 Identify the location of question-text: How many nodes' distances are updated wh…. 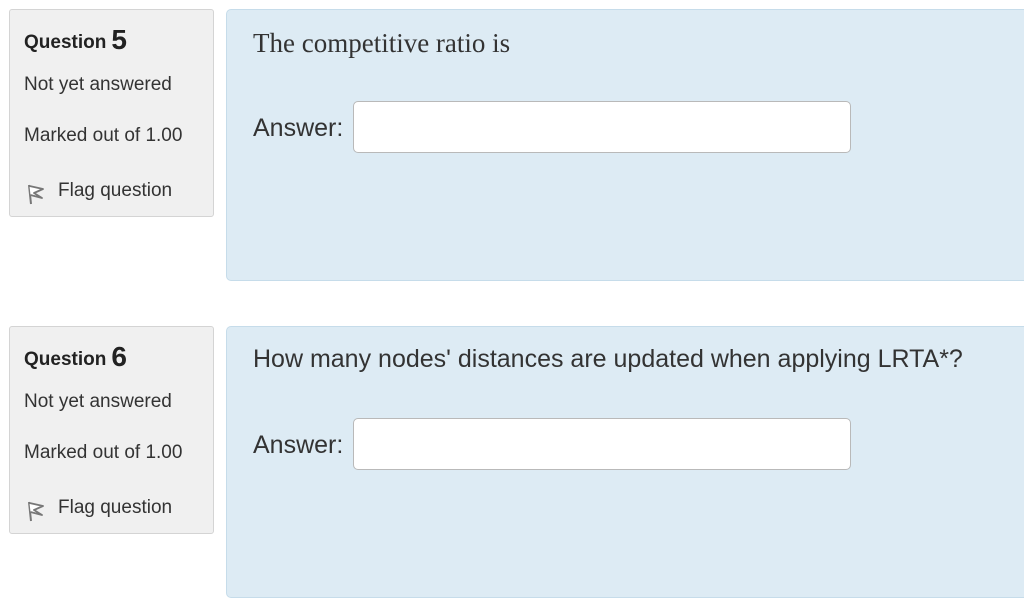
(608, 359).